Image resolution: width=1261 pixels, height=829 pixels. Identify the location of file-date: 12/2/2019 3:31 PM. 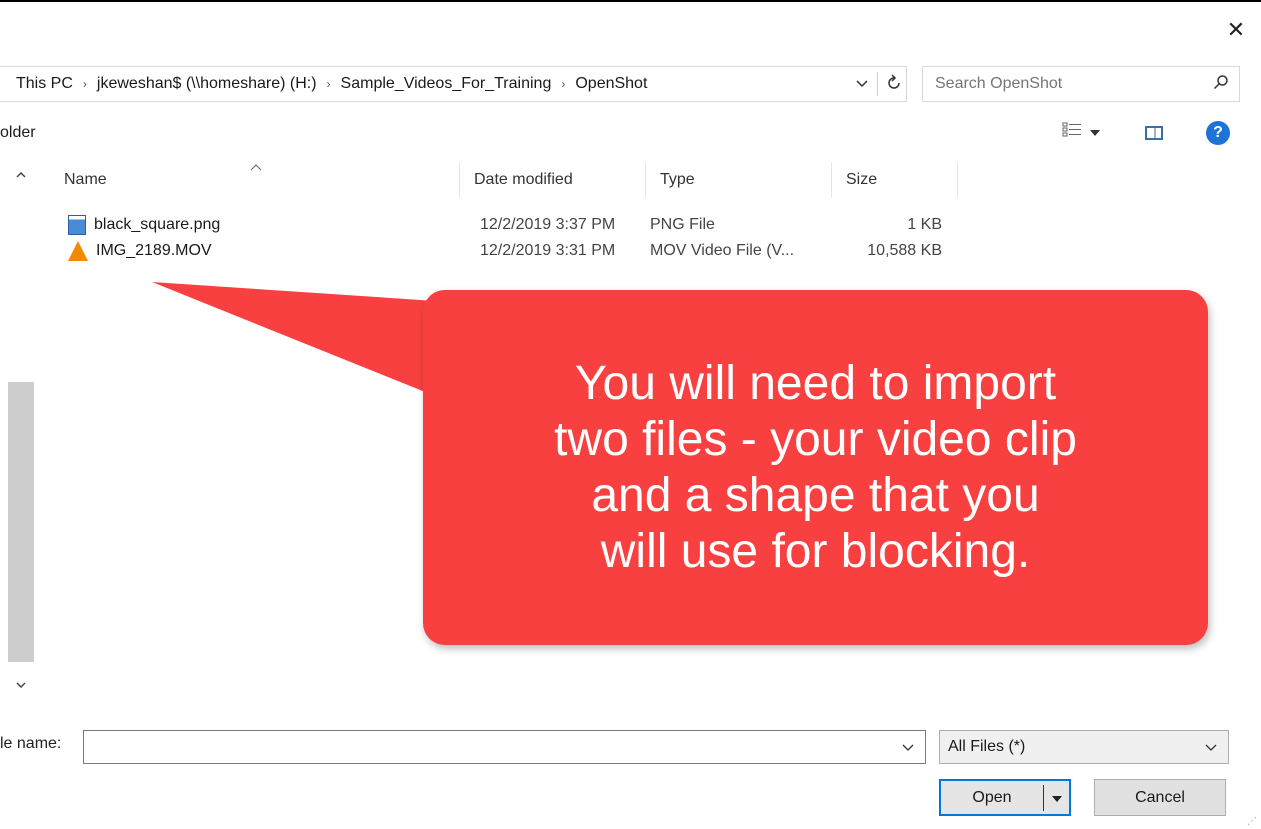
(548, 250).